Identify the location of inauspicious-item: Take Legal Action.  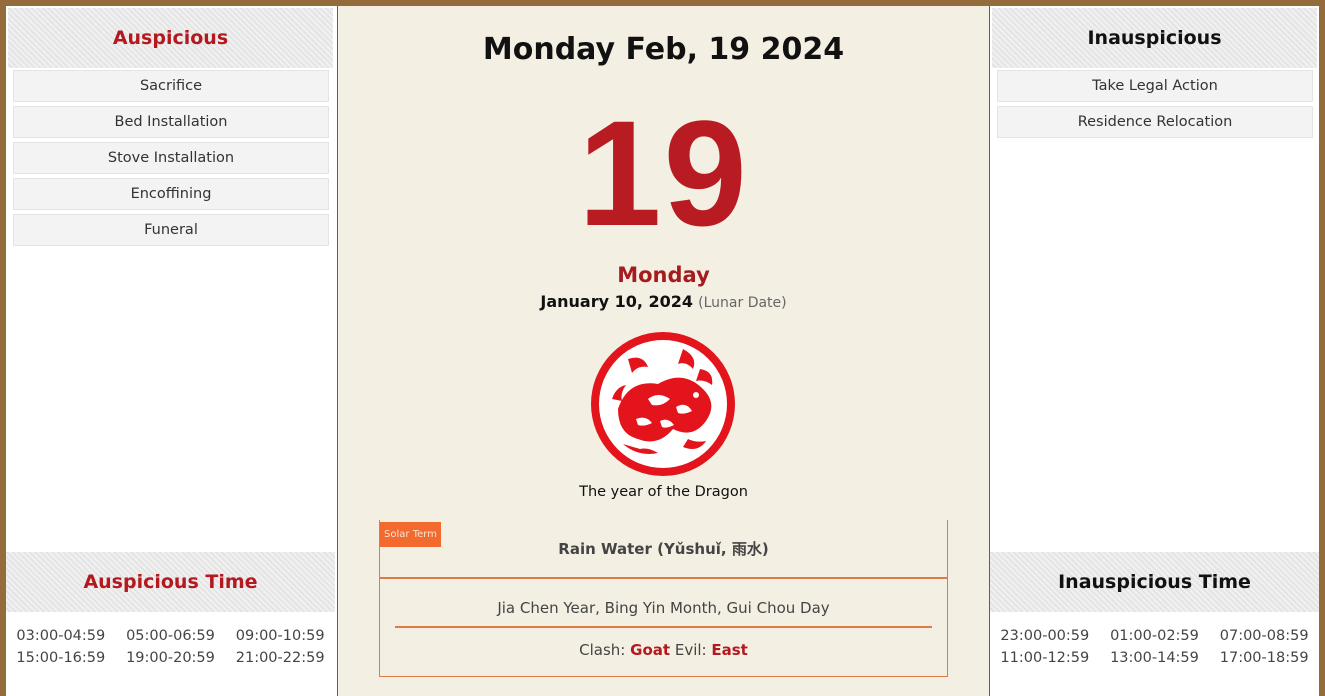
(1155, 86).